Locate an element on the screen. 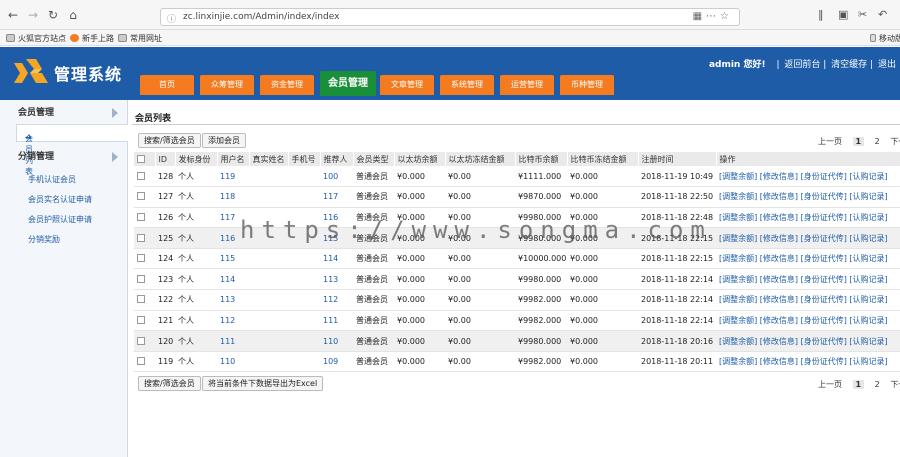  sidebar-icon: ▣ is located at coordinates (843, 14).